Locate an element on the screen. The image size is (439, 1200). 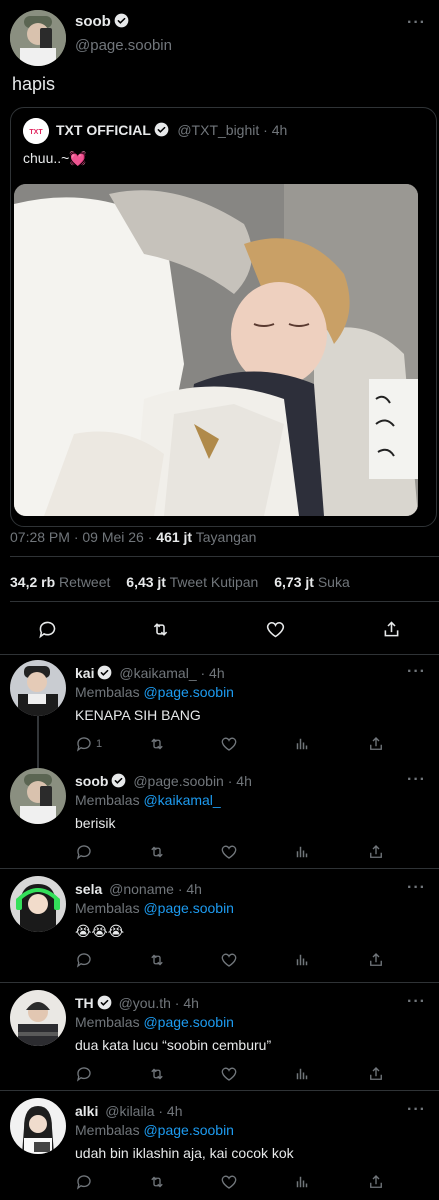
replying-to-link: @kaikamal_ is located at coordinates (181, 800).